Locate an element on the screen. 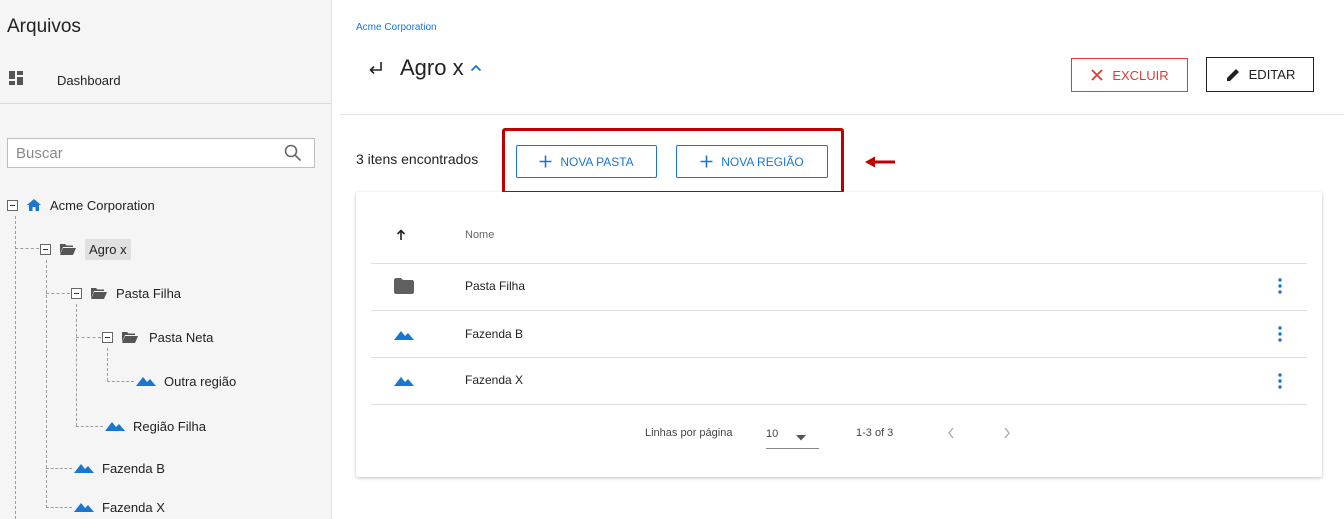  table-row-name: Fazenda X is located at coordinates (494, 380).